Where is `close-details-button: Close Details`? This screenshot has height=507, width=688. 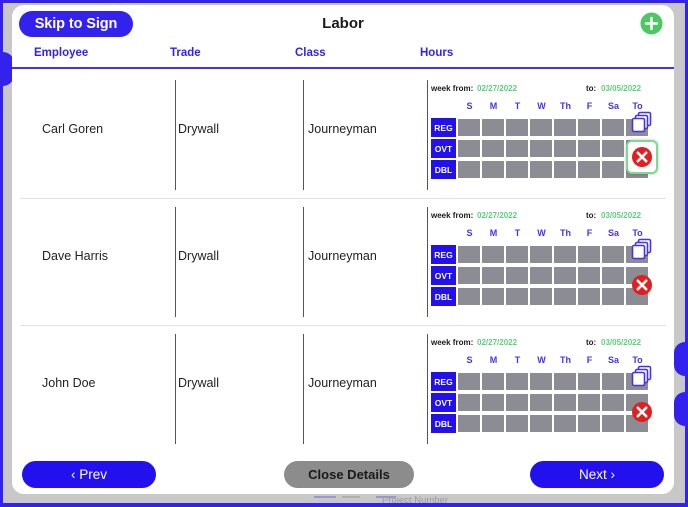 close-details-button: Close Details is located at coordinates (349, 474).